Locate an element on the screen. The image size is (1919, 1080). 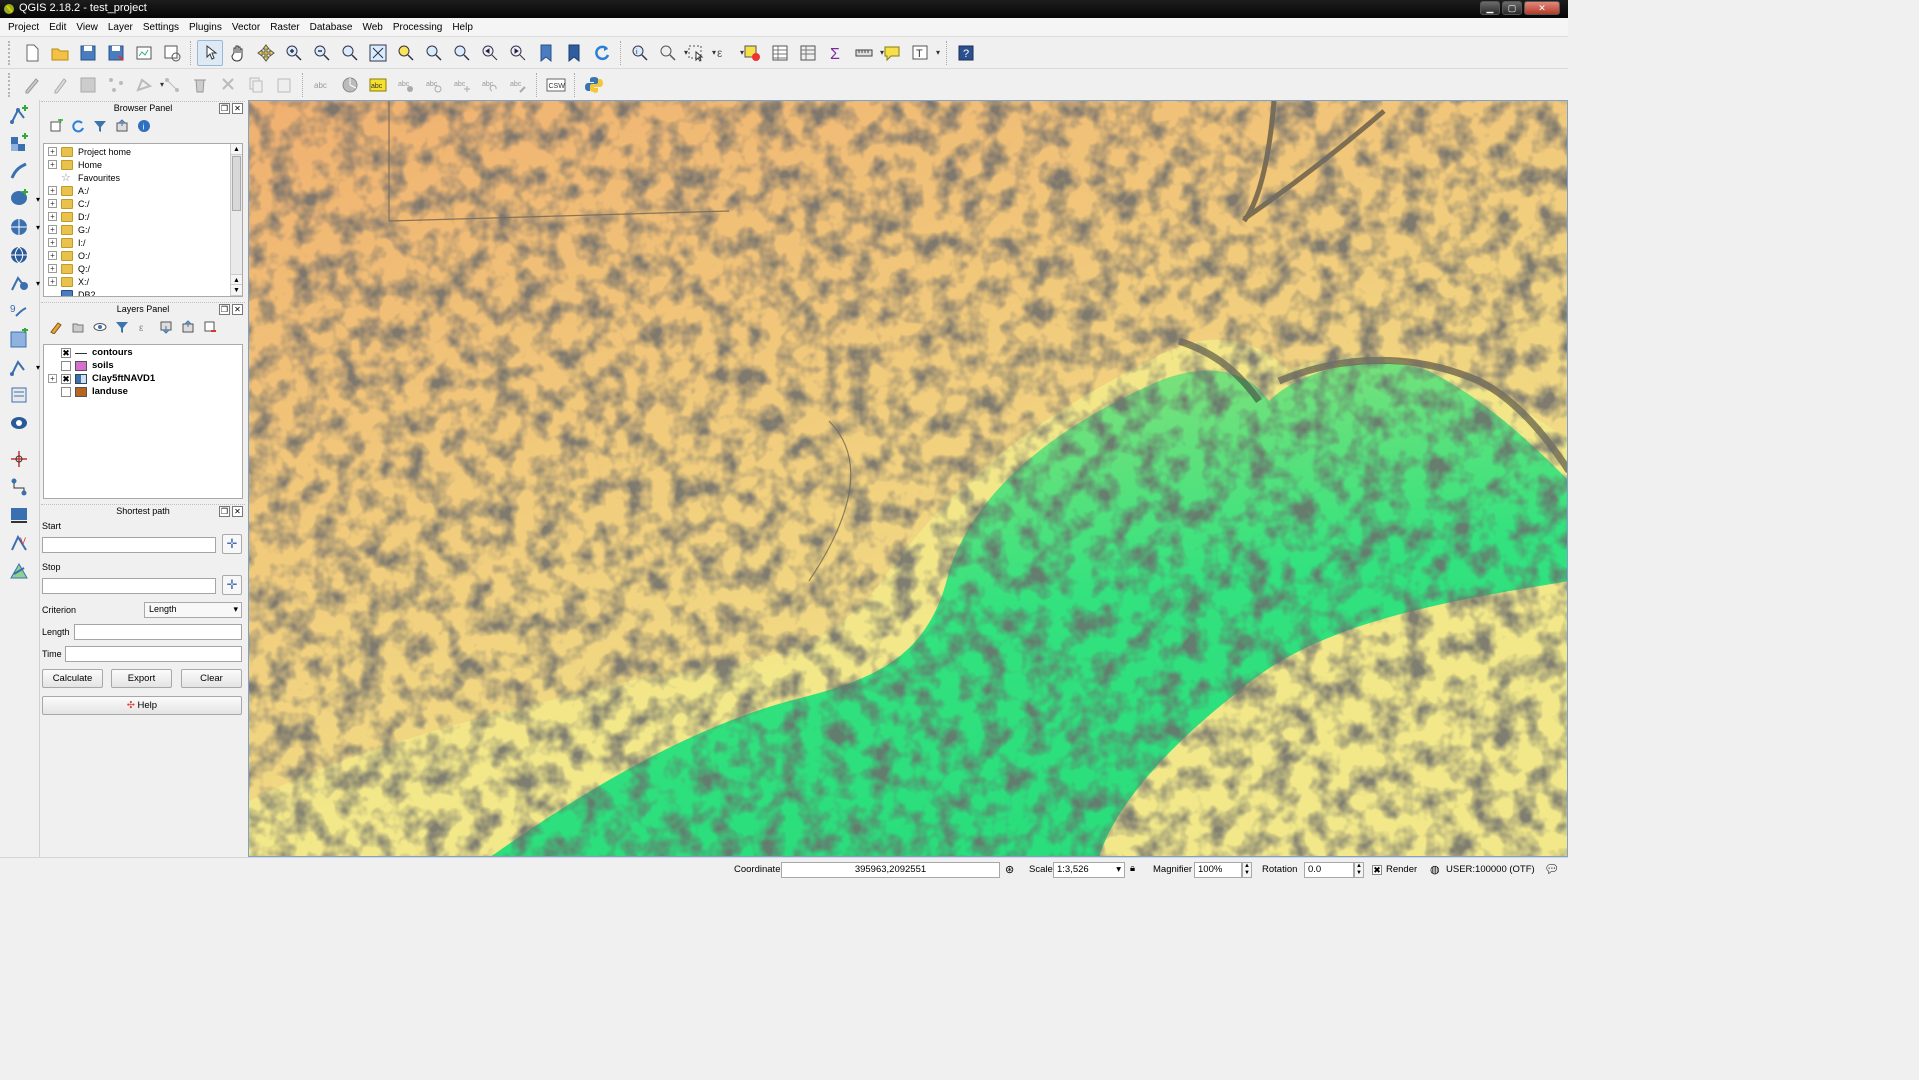
identify-icon: i is located at coordinates (640, 53).